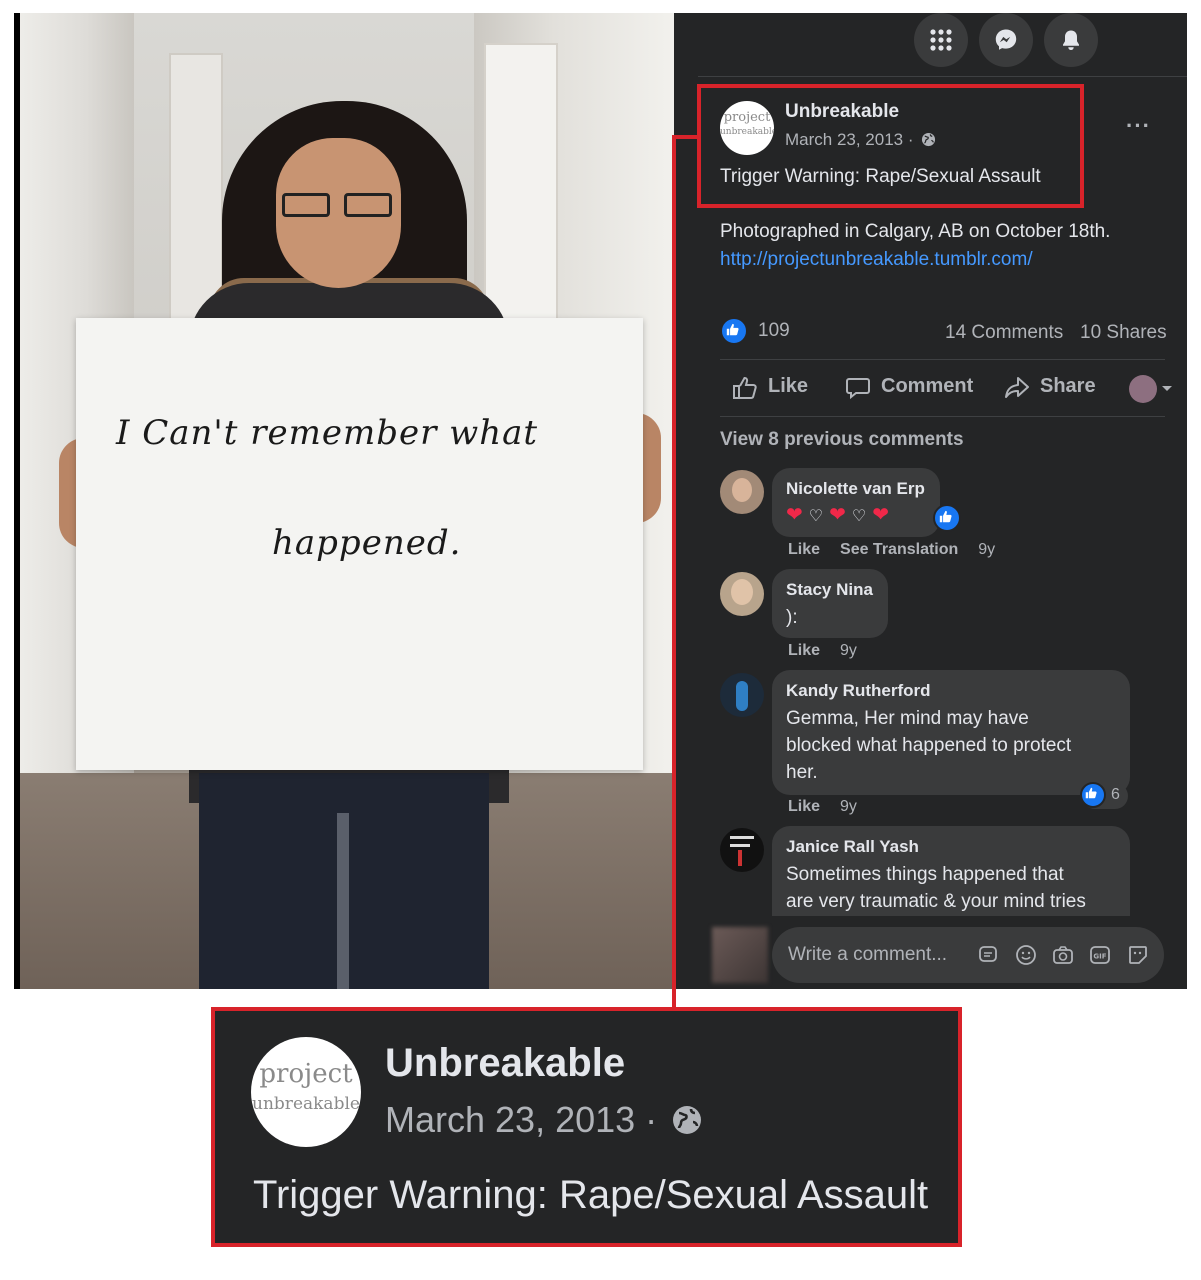  Describe the element at coordinates (947, 518) in the screenshot. I see `comment-like-reaction-icon` at that location.